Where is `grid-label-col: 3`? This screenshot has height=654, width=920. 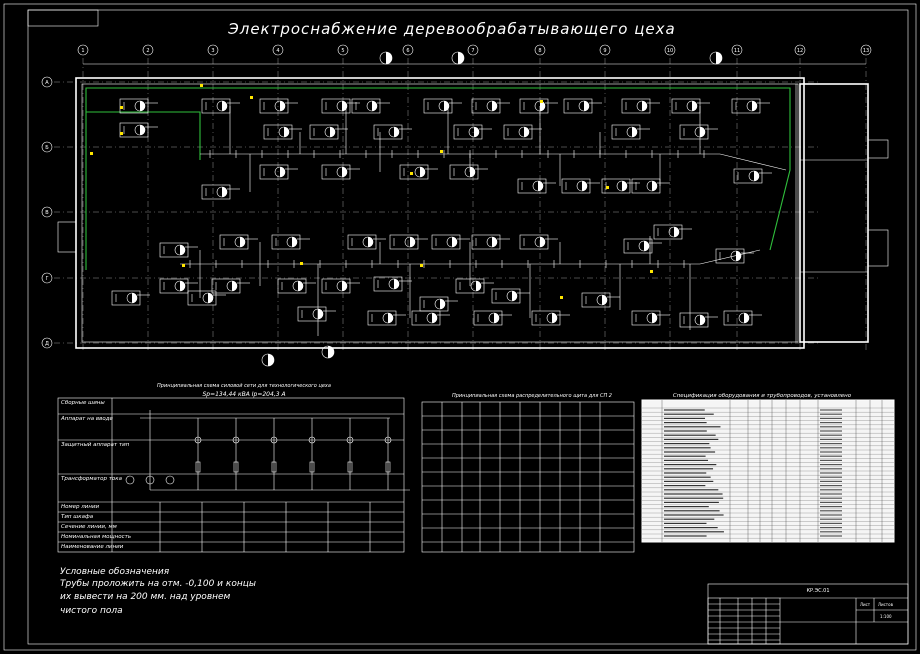
grid-label-col: 3 is located at coordinates (212, 51).